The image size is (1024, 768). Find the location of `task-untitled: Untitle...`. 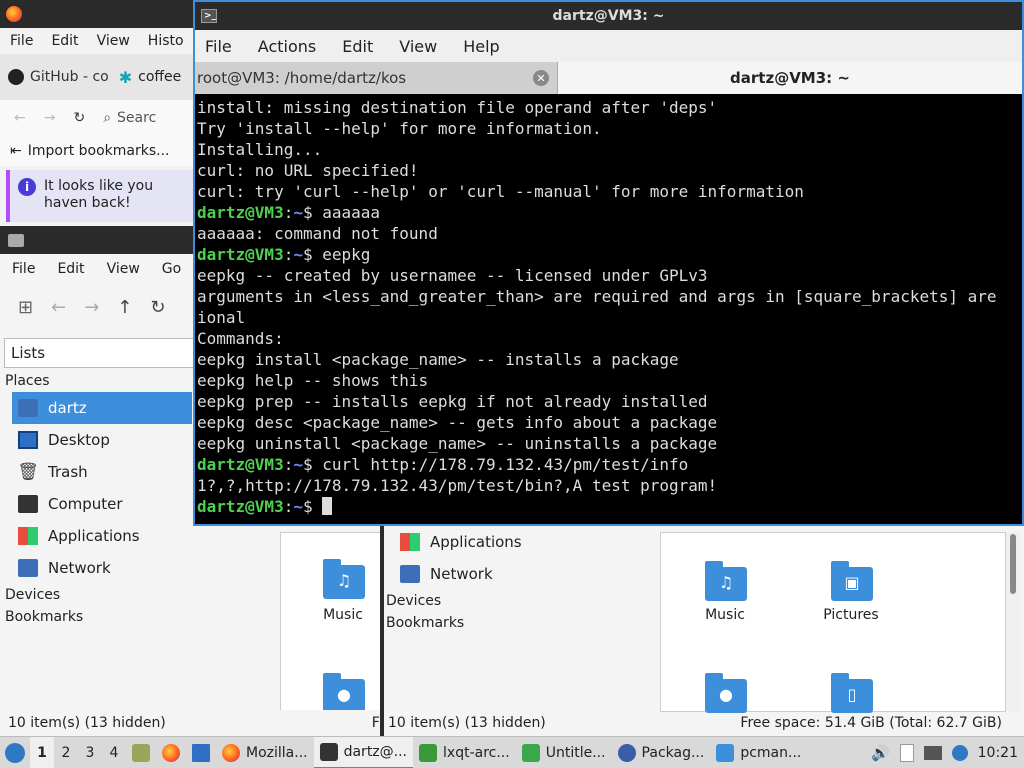

task-untitled: Untitle... is located at coordinates (564, 752).